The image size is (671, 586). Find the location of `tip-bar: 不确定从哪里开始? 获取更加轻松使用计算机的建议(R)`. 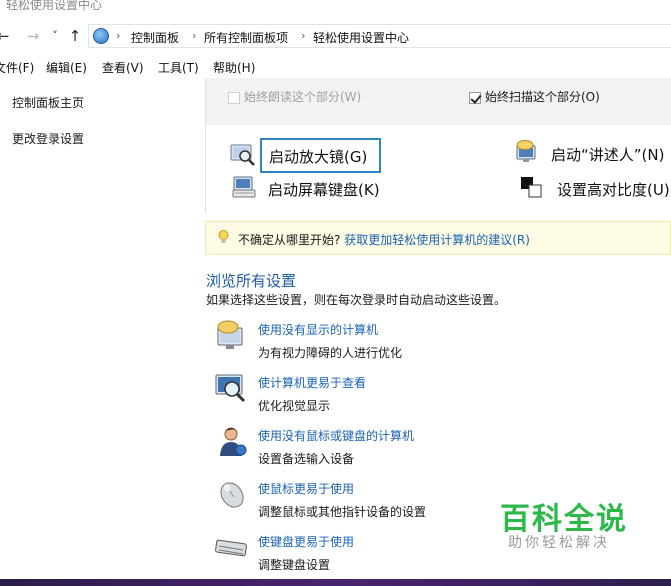

tip-bar: 不确定从哪里开始? 获取更加轻松使用计算机的建议(R) is located at coordinates (438, 238).